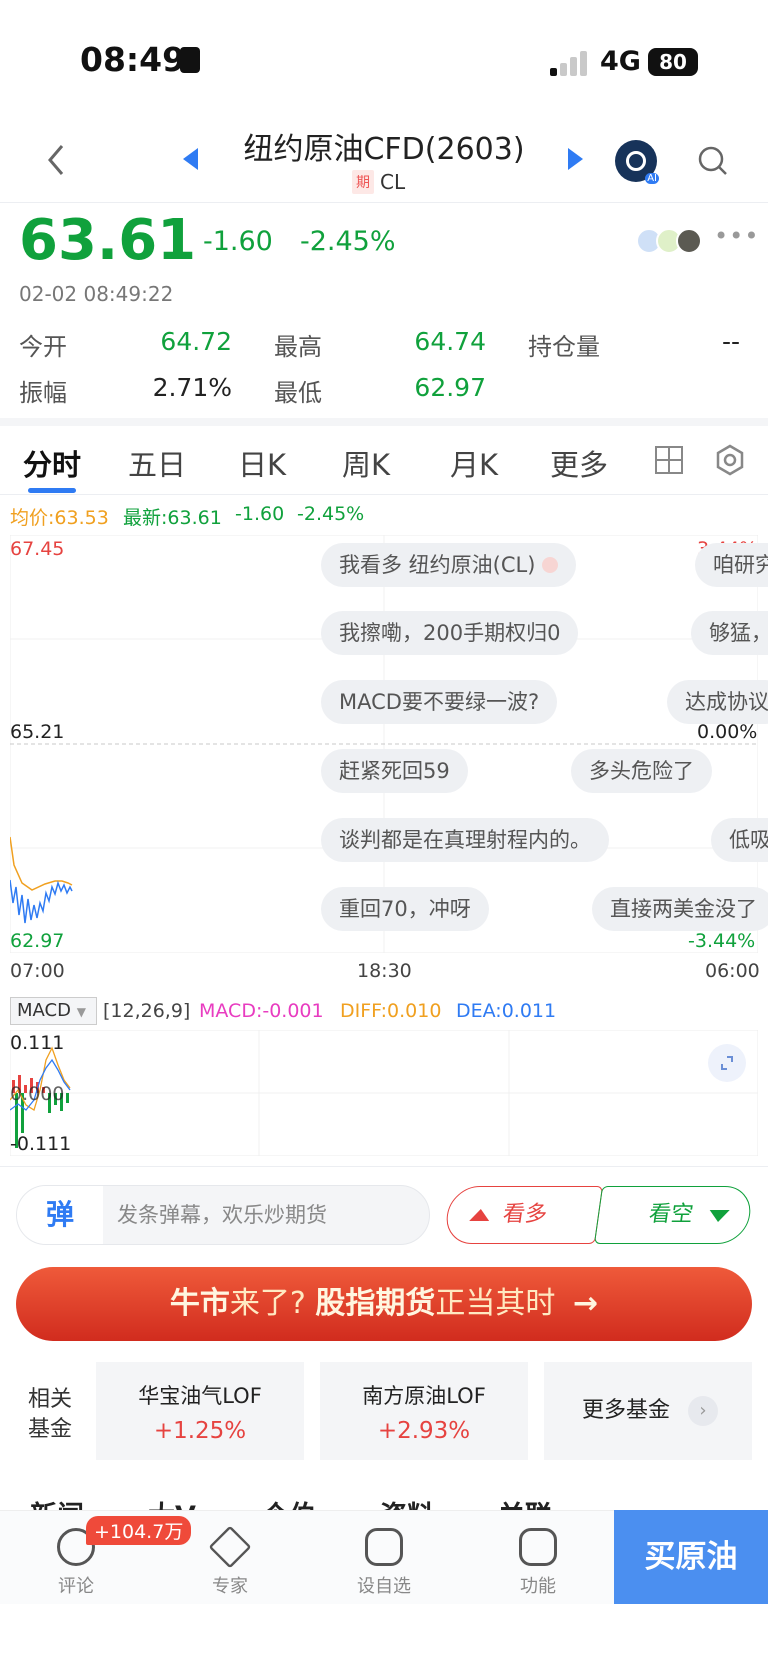  I want to click on back-button, so click(57, 160).